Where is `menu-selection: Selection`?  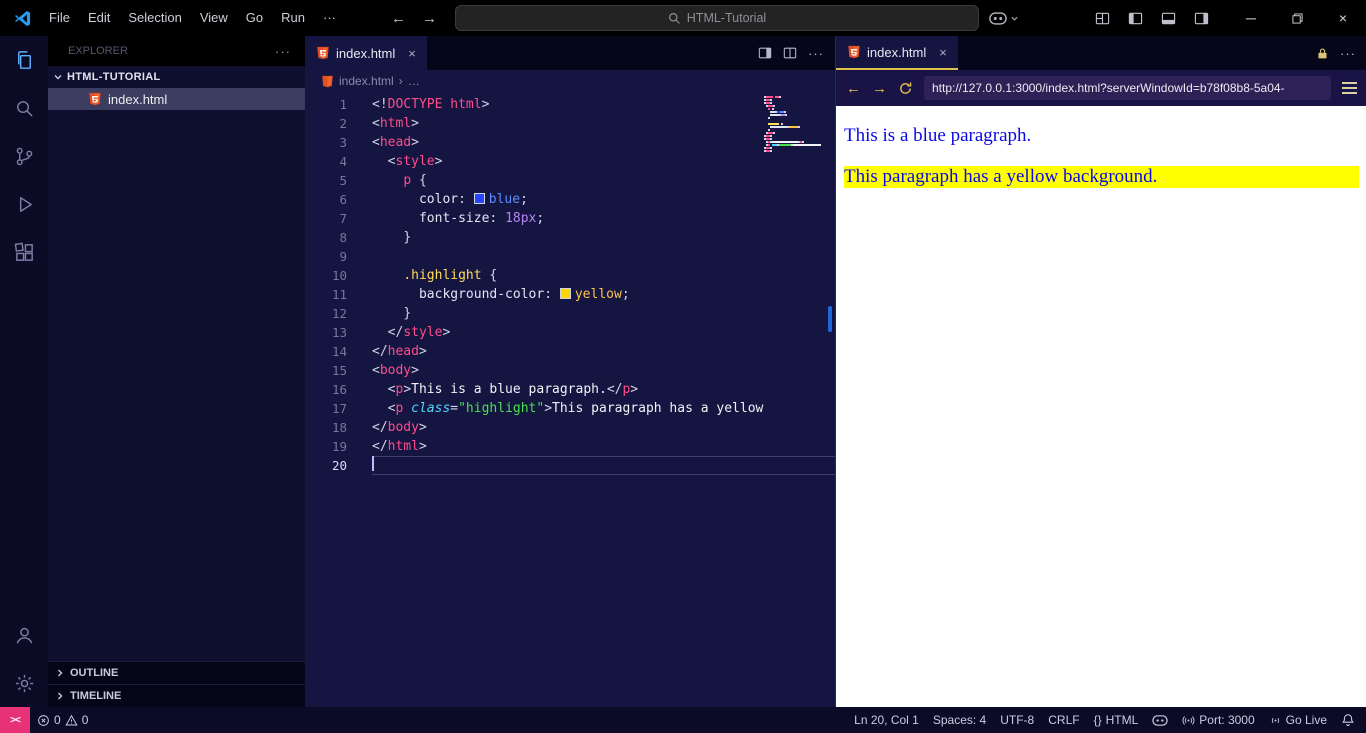
menu-selection: Selection is located at coordinates (154, 18).